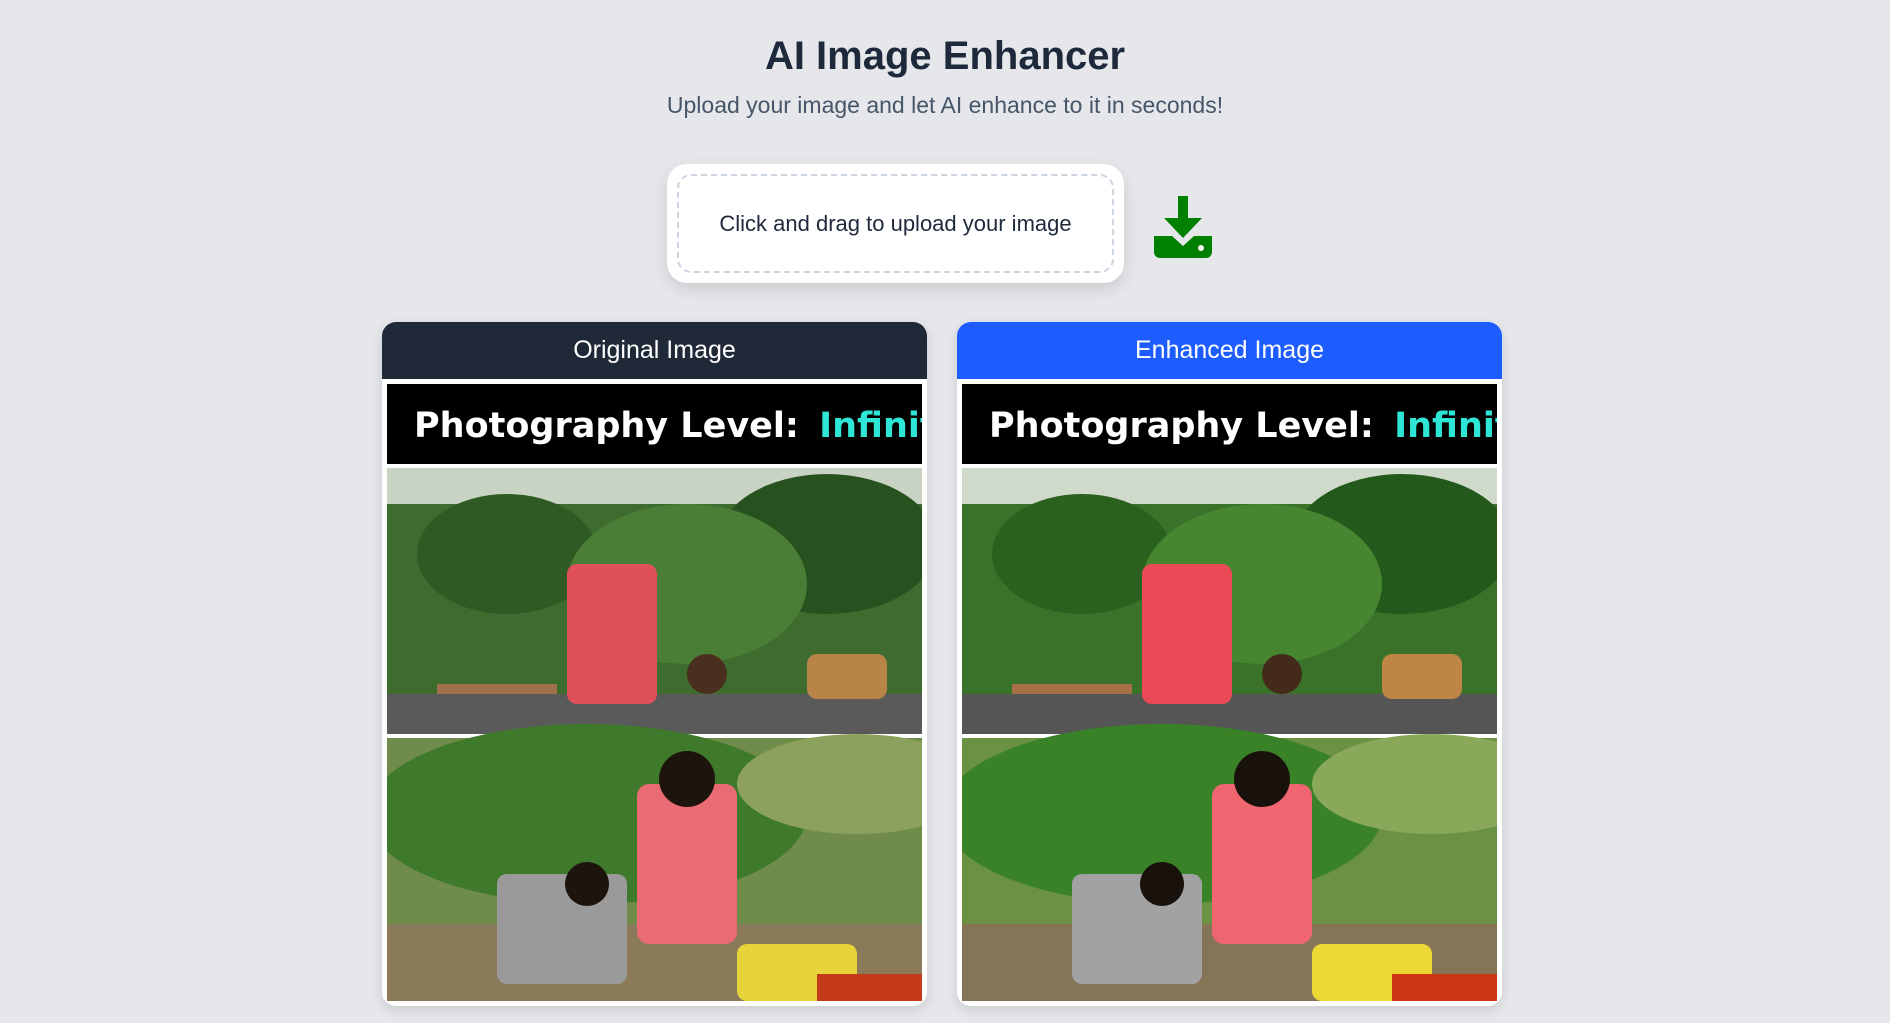  I want to click on enhanced-image-header: Enhanced Image, so click(1229, 350).